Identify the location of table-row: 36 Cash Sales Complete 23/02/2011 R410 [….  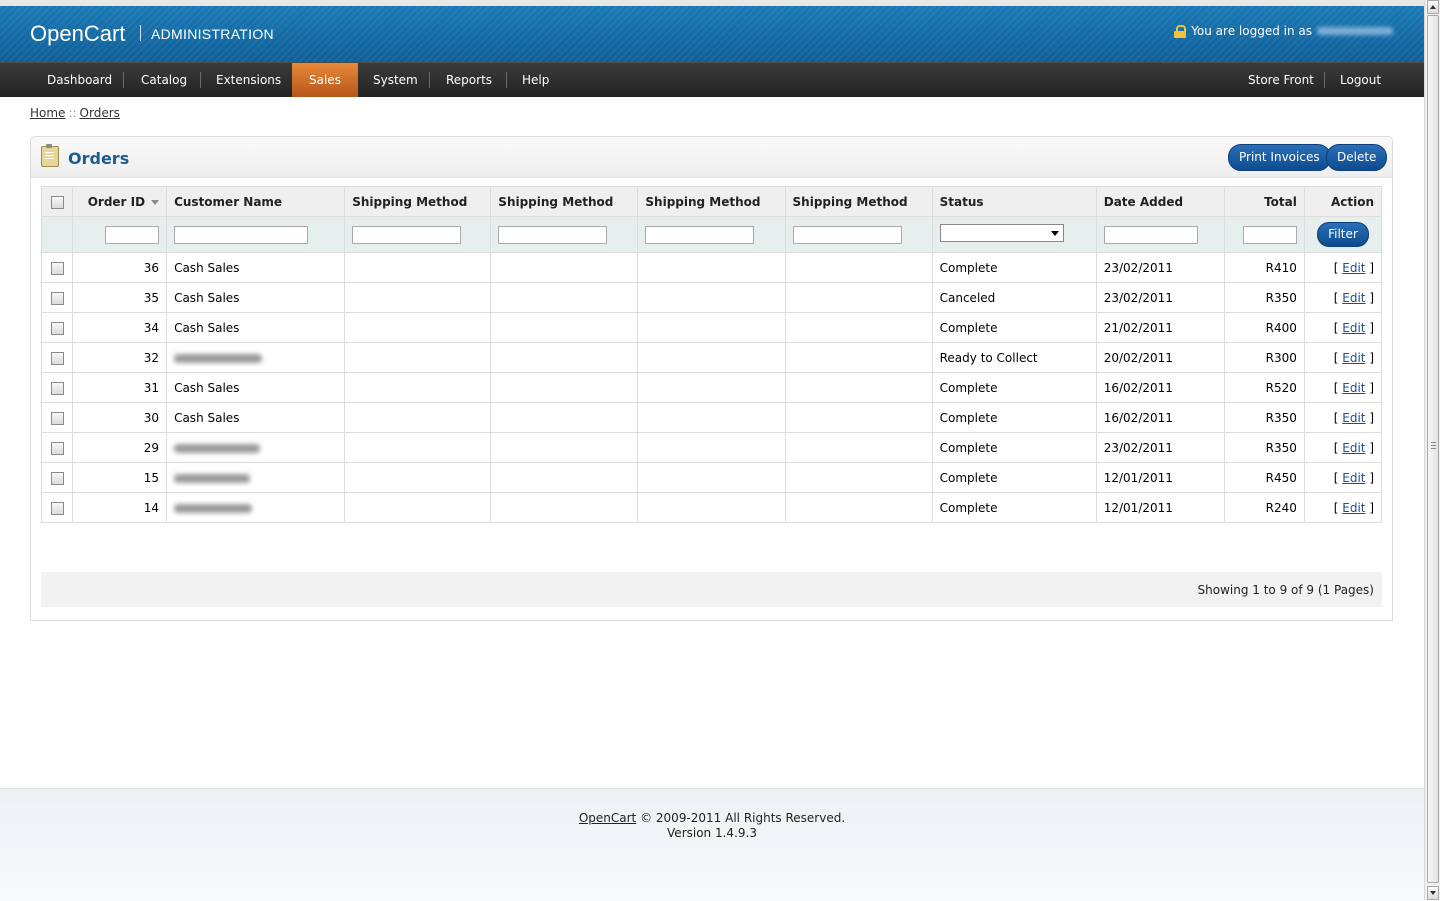
(711, 267).